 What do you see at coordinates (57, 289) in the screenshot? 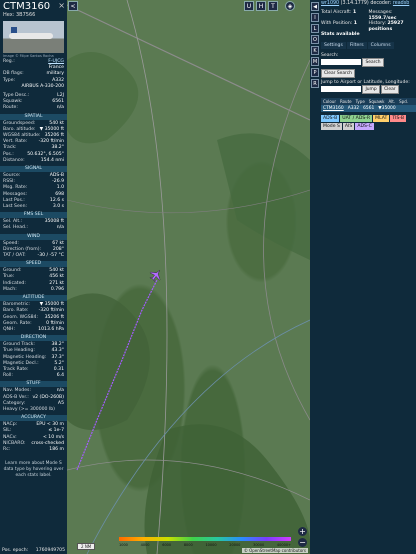
I see `speed-value: 0.796` at bounding box center [57, 289].